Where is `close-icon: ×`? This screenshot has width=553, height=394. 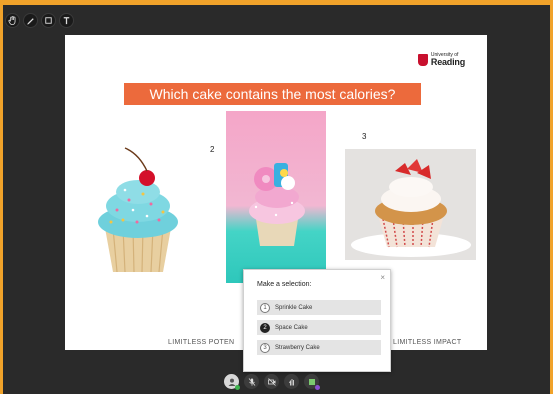
close-icon: × is located at coordinates (382, 277).